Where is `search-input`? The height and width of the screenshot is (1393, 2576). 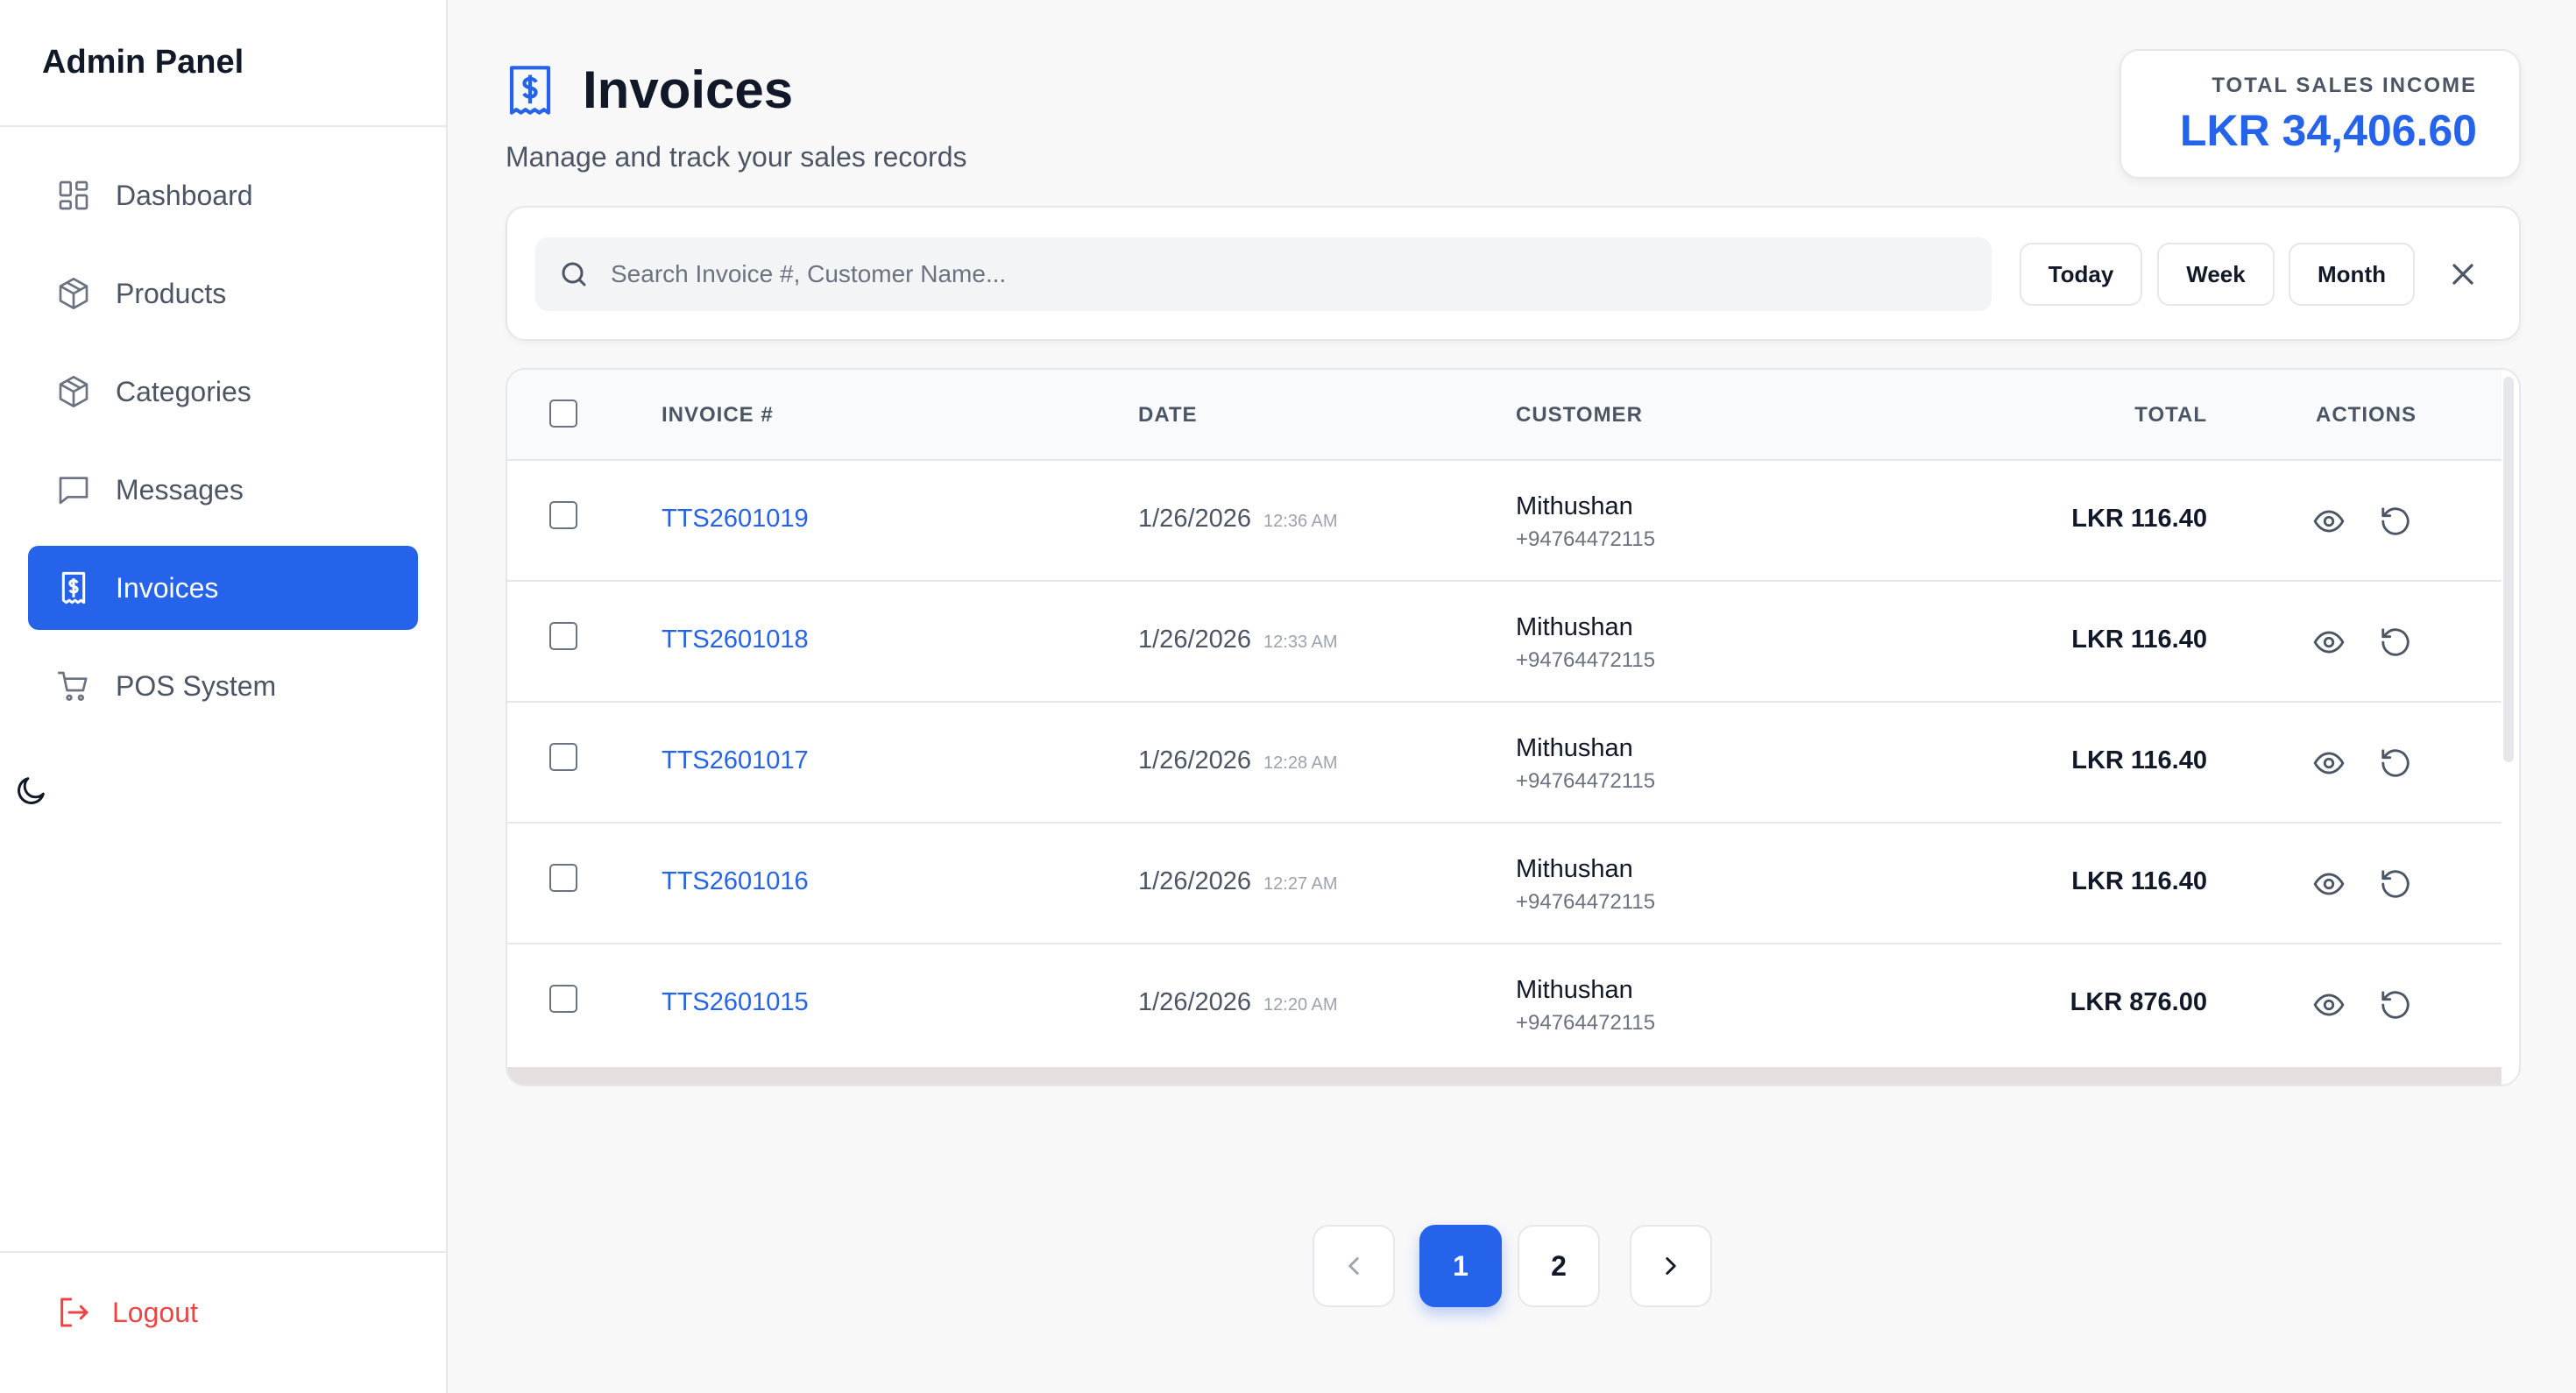 search-input is located at coordinates (1268, 274).